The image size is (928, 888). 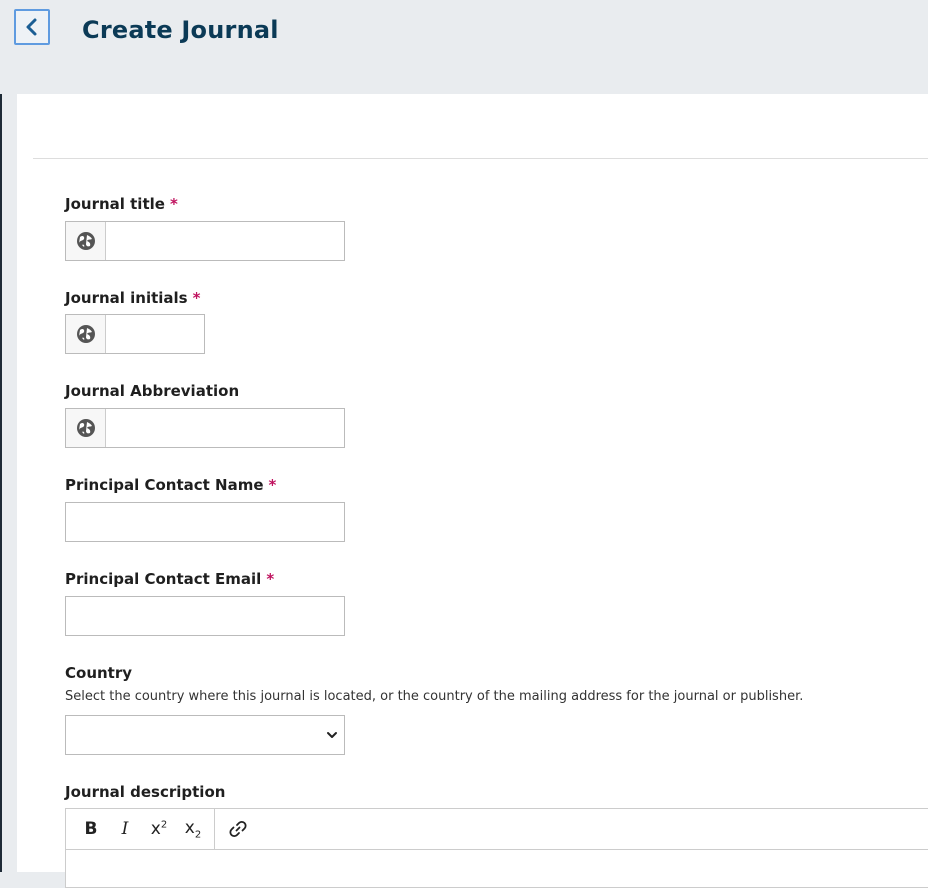 I want to click on description-label: Journal description, so click(x=145, y=792).